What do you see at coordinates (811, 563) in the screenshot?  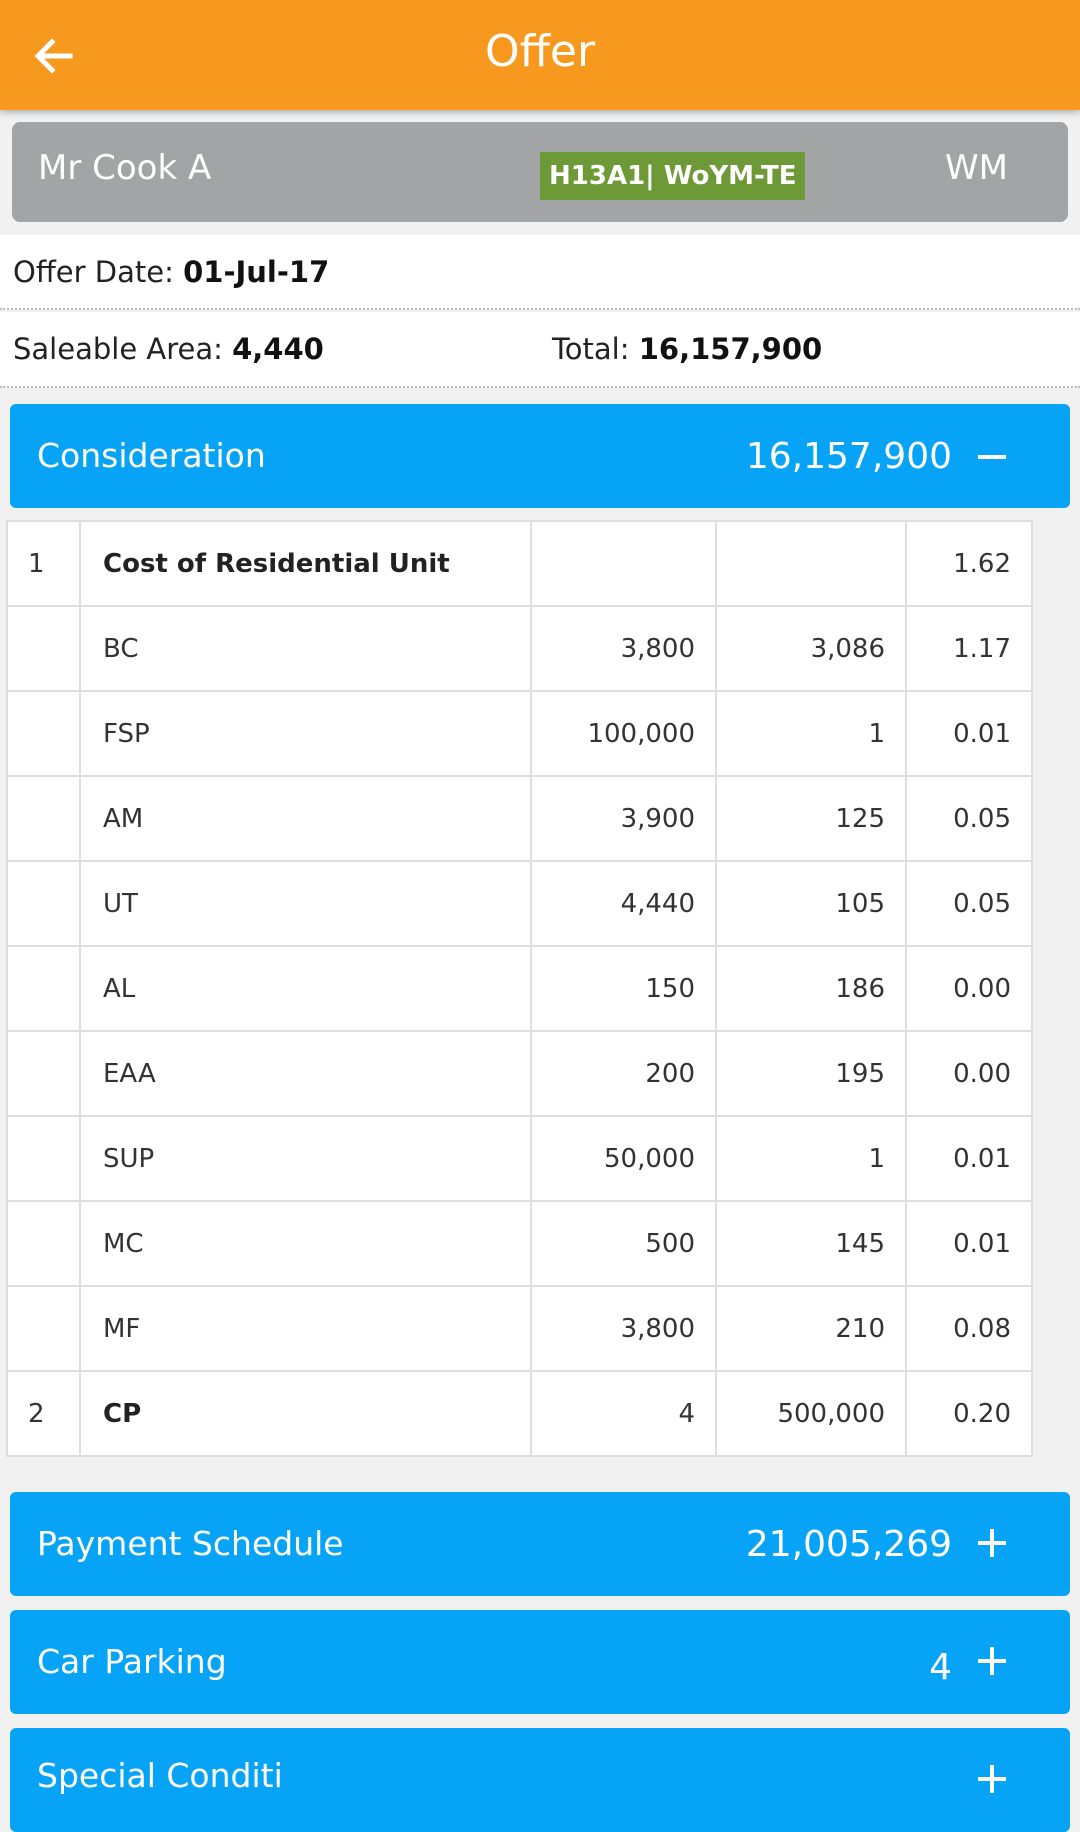 I see `row-value-b` at bounding box center [811, 563].